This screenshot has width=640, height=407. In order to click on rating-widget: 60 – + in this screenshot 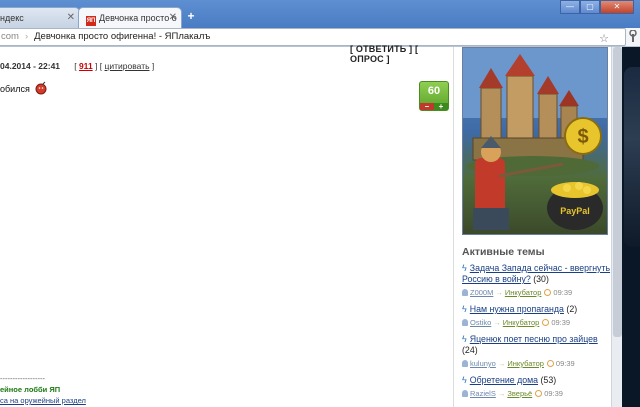, I will do `click(434, 96)`.